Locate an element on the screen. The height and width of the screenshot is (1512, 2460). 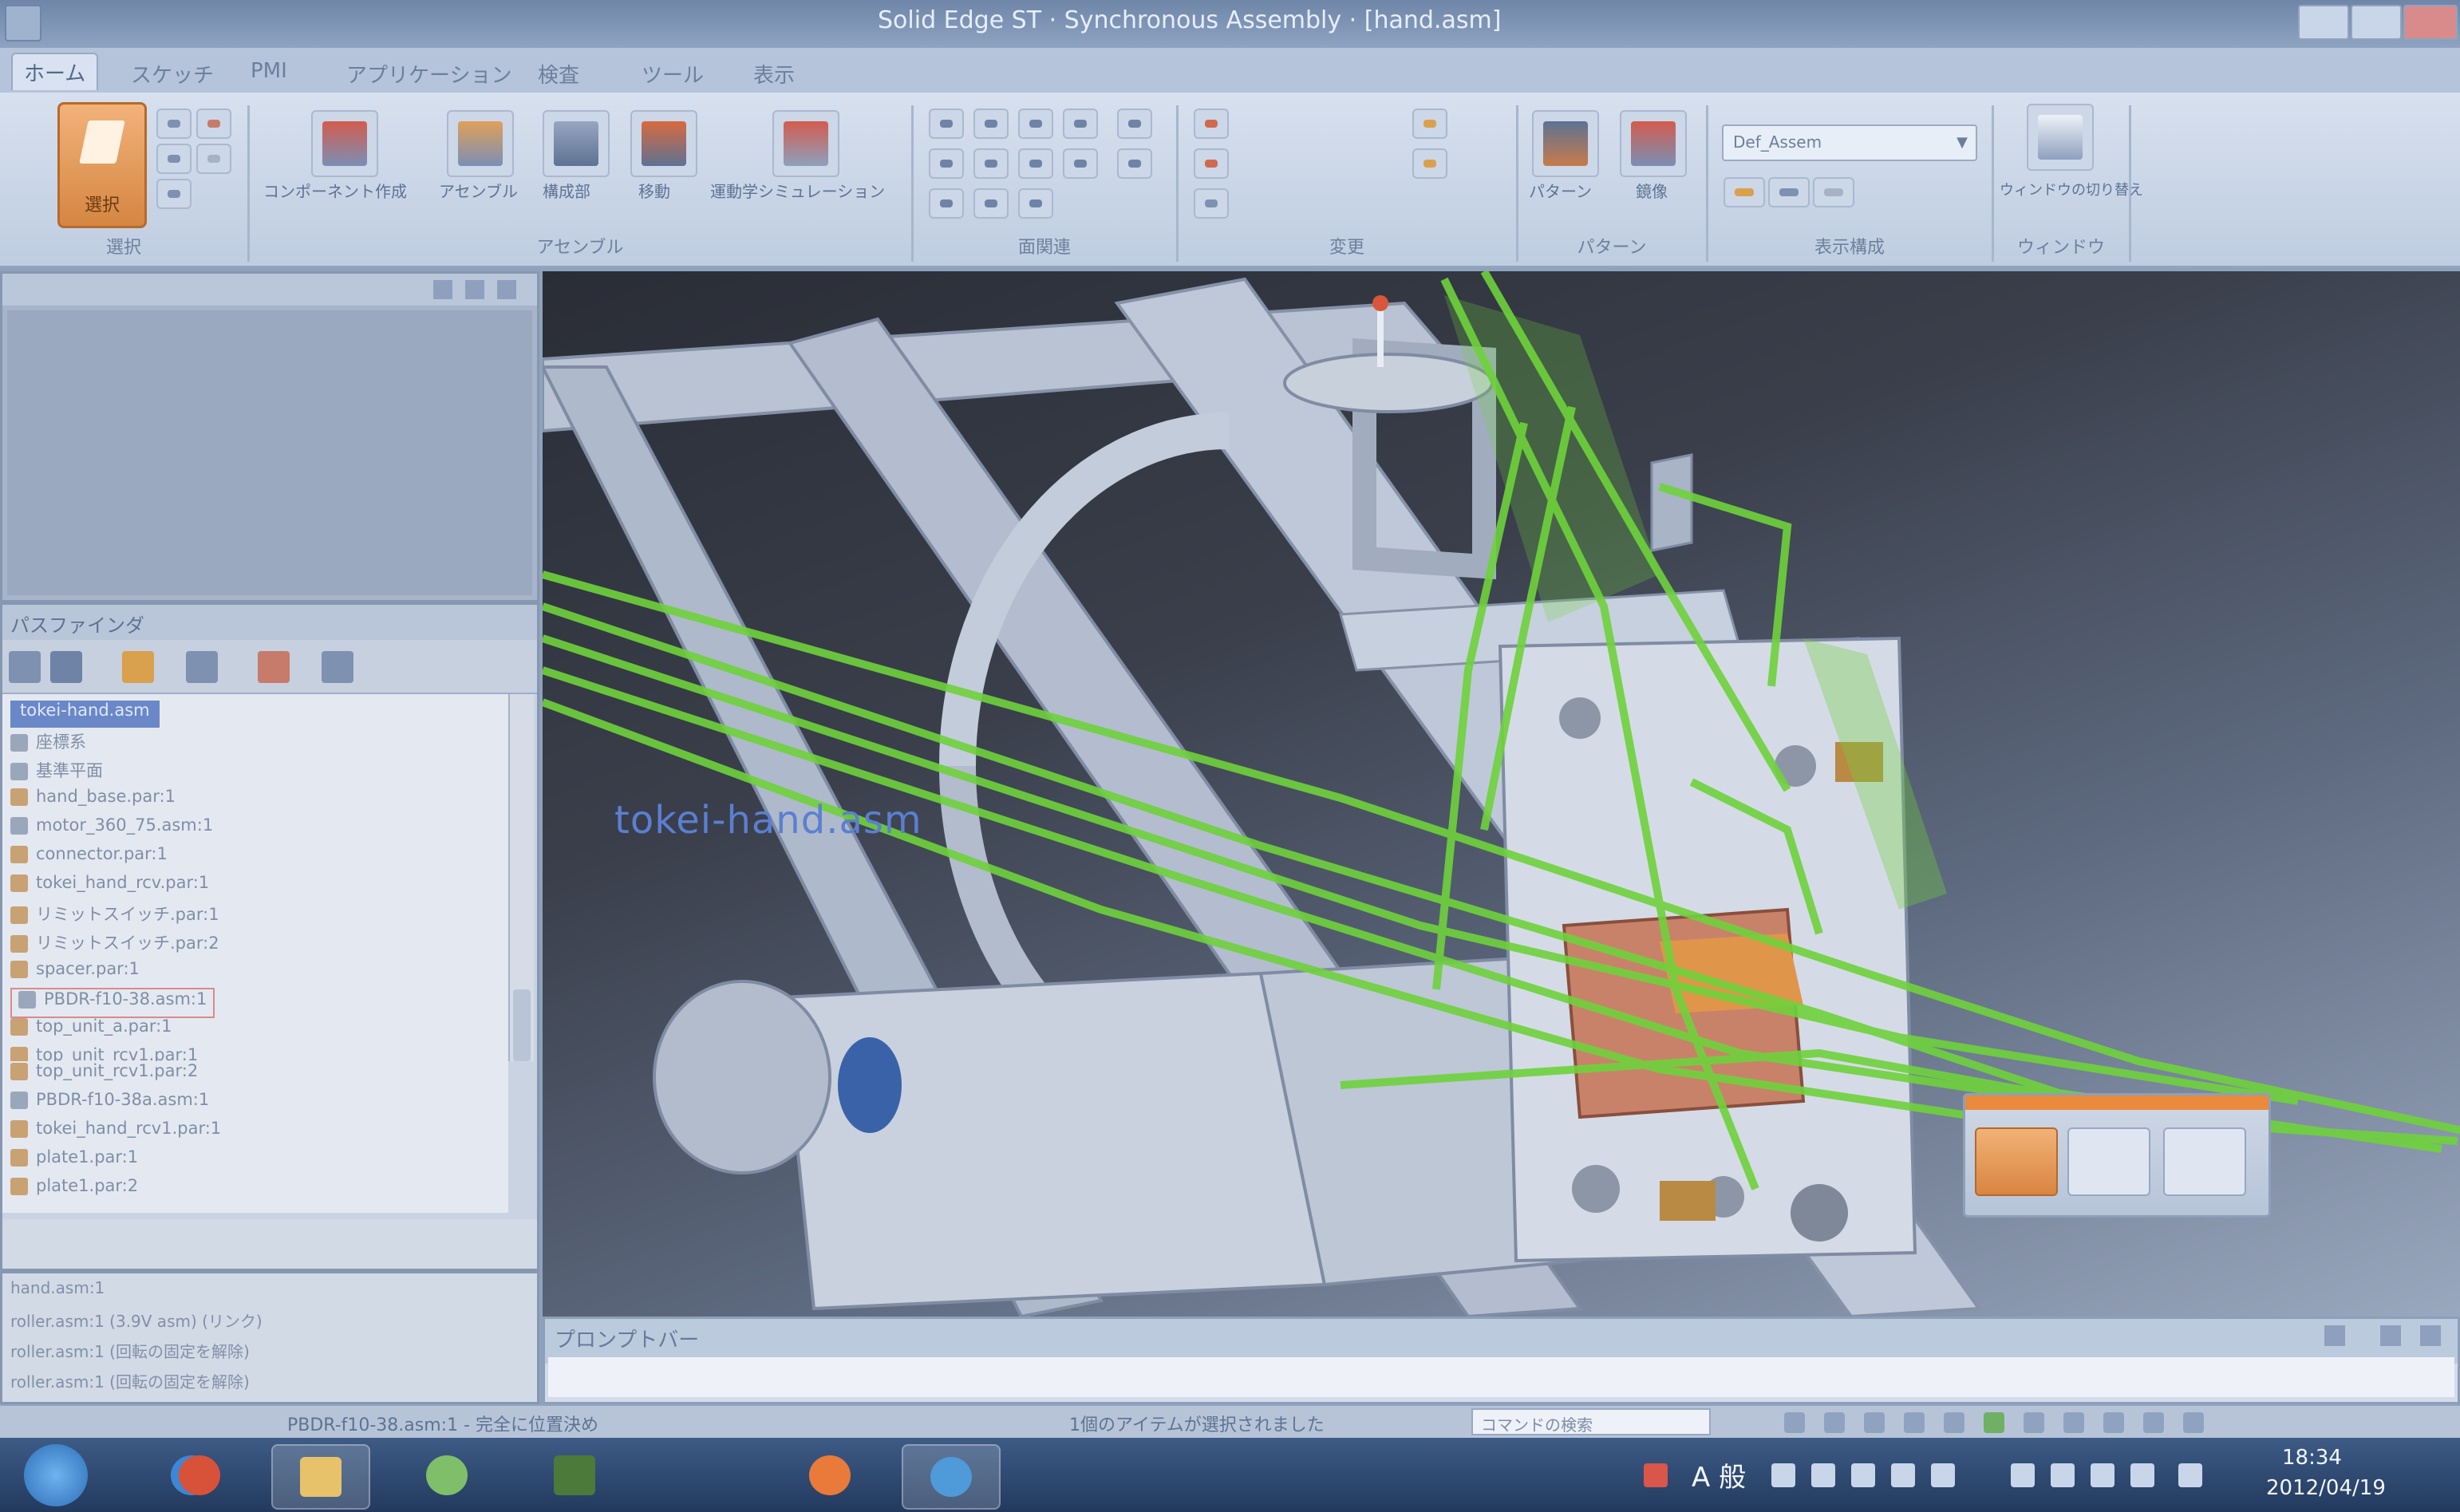
tree-item: tokei_hand_rcv.par:1 is located at coordinates (109, 887).